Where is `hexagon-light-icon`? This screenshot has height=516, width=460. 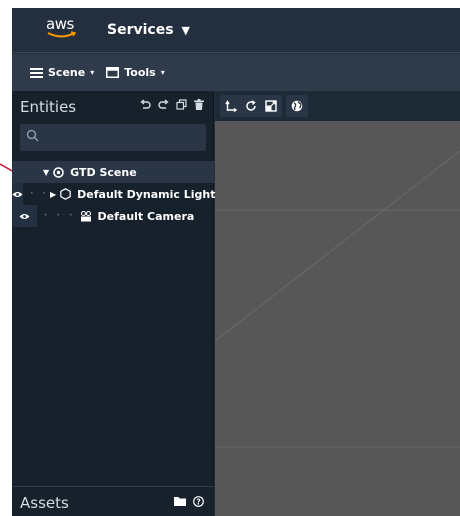 hexagon-light-icon is located at coordinates (65, 194).